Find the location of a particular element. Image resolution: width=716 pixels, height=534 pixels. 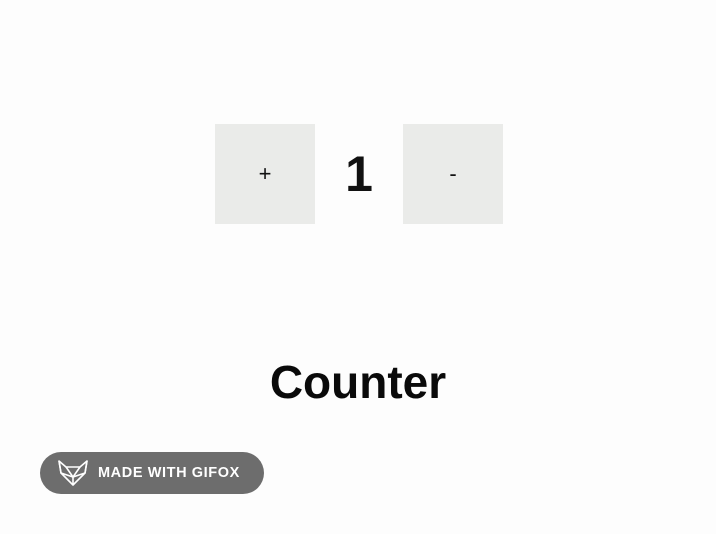

counter-value: 1 is located at coordinates (359, 174).